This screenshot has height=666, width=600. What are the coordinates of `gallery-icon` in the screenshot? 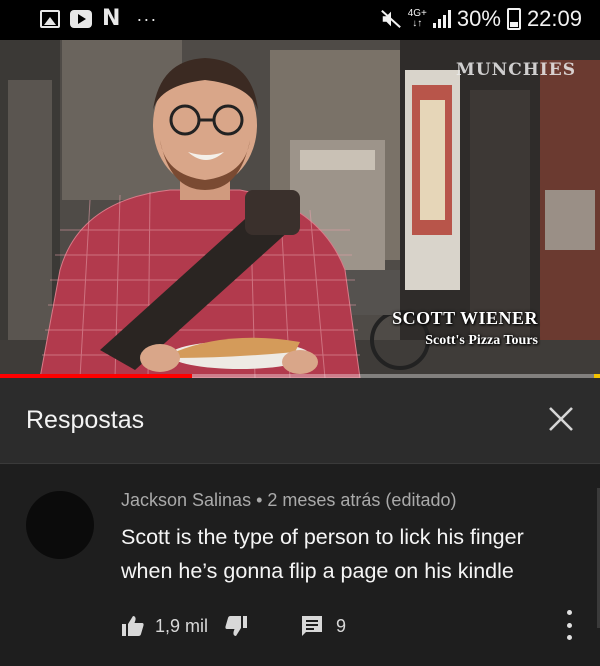 It's located at (50, 19).